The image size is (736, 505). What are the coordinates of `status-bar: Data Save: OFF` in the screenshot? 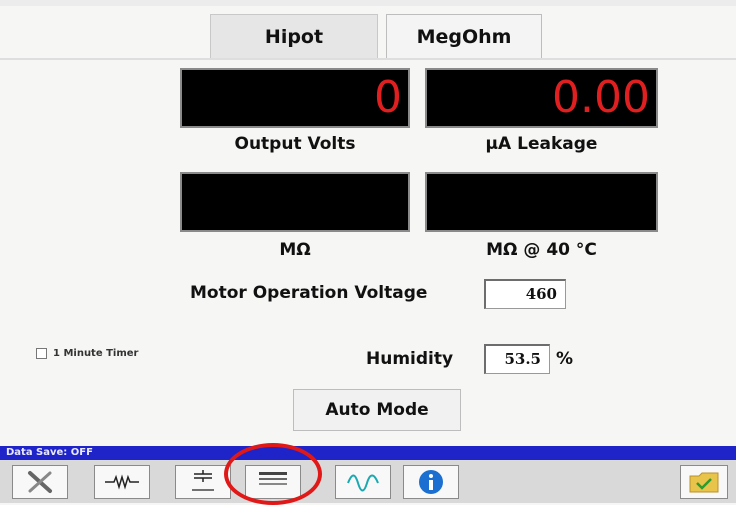 It's located at (368, 453).